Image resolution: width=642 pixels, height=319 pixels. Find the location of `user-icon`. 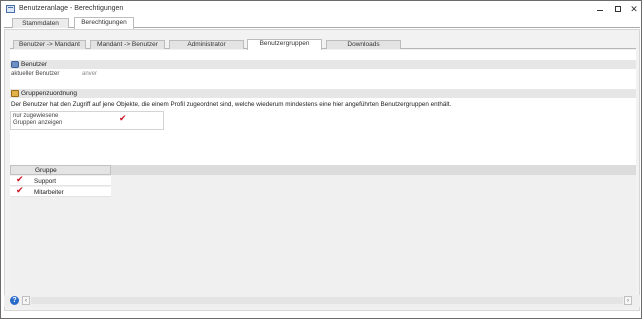

user-icon is located at coordinates (15, 64).